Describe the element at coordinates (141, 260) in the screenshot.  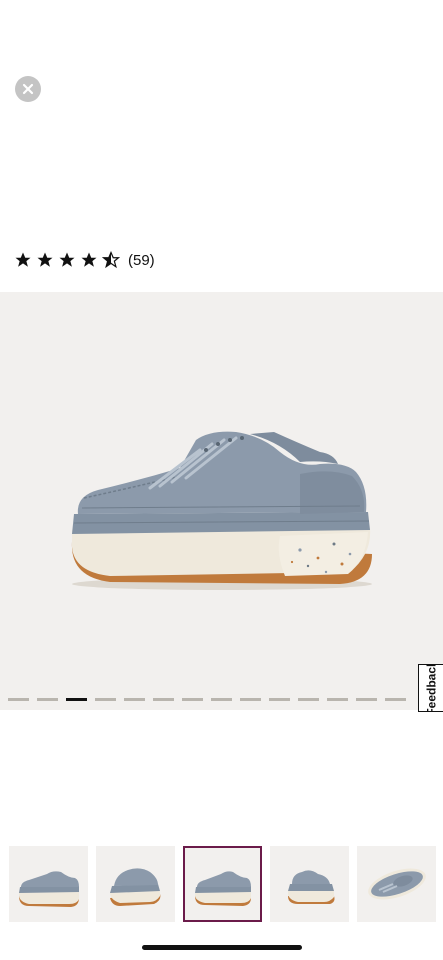
I see `review-count: (59)` at that location.